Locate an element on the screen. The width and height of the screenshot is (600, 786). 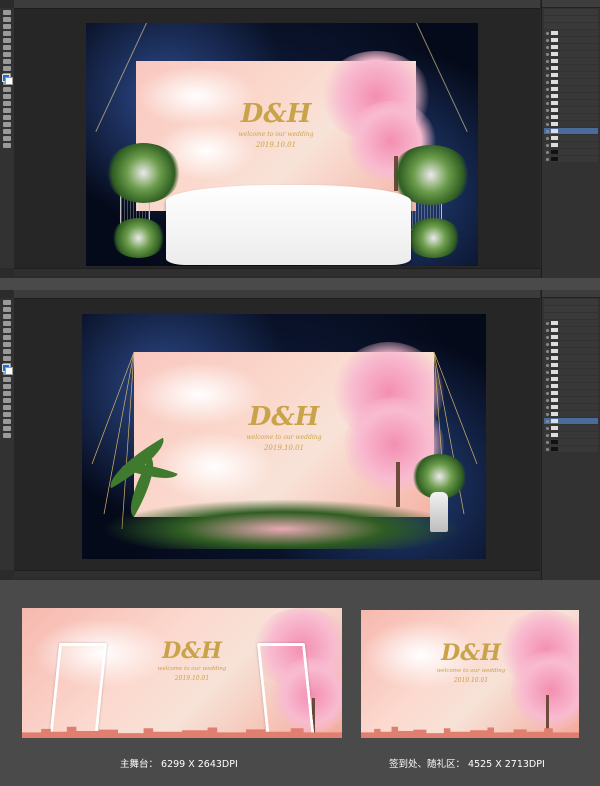
move-tool-icon is located at coordinates (7, 12).